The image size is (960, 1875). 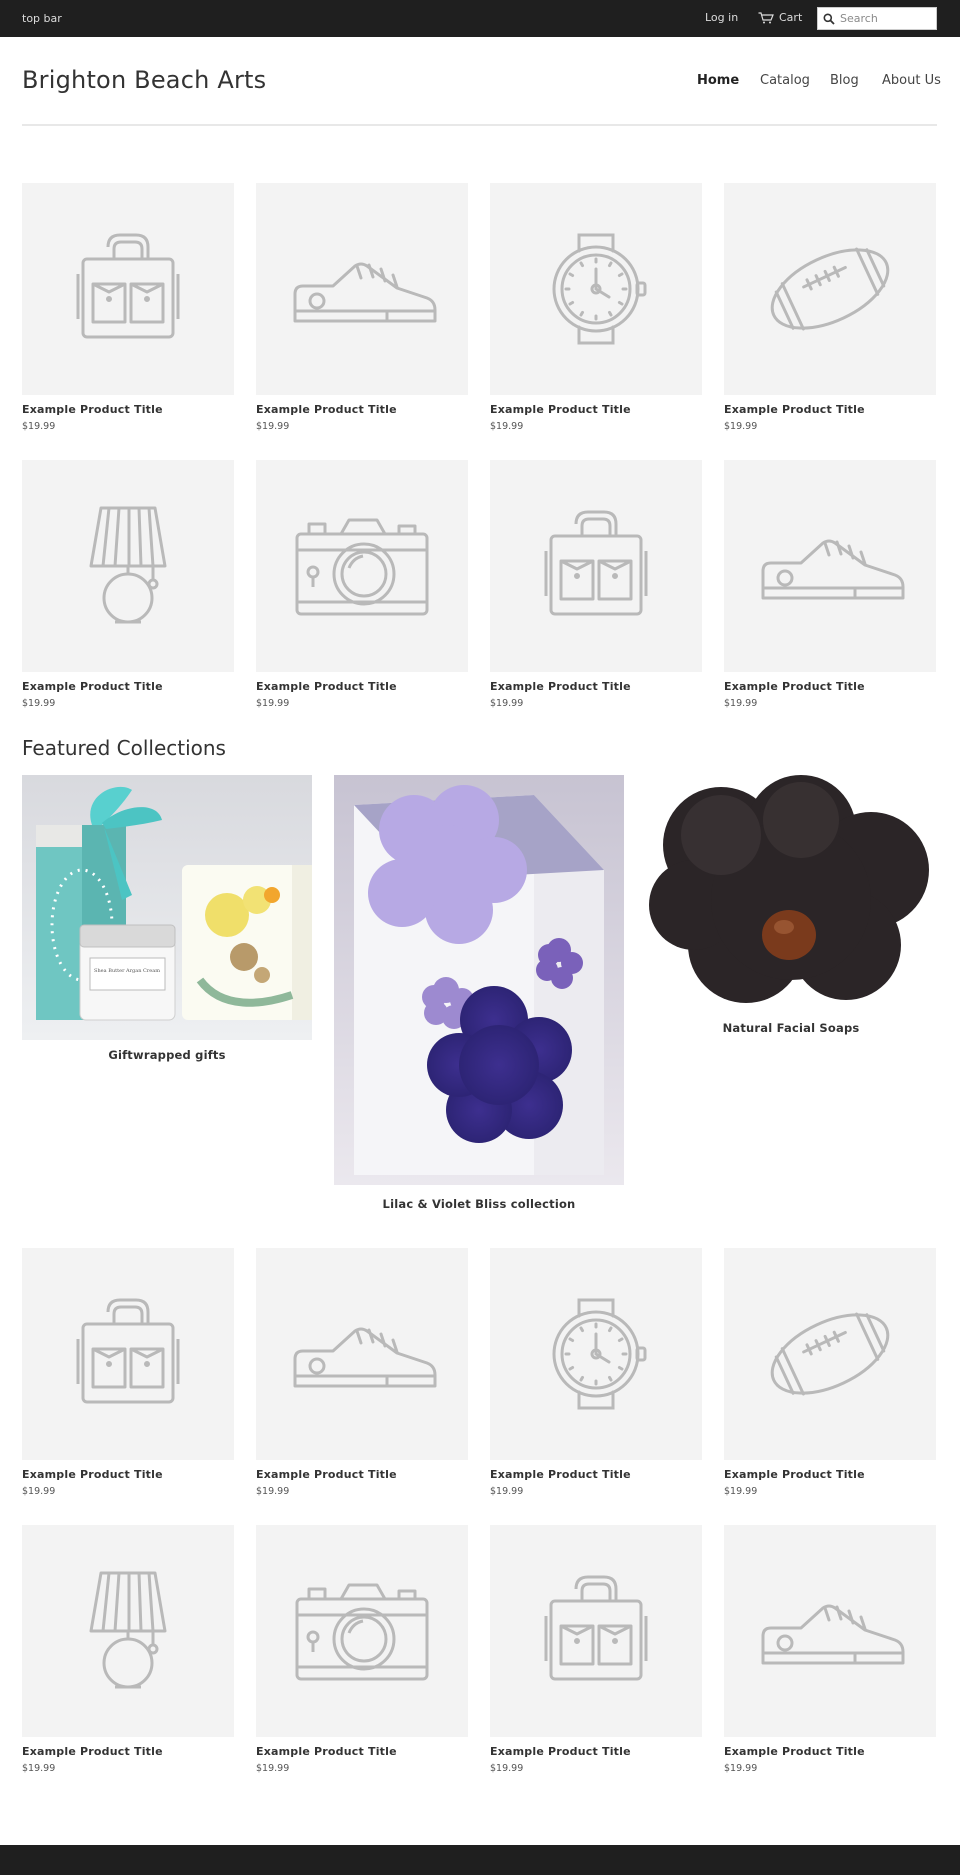 I want to click on site-title: Brighton Beach Arts, so click(x=144, y=80).